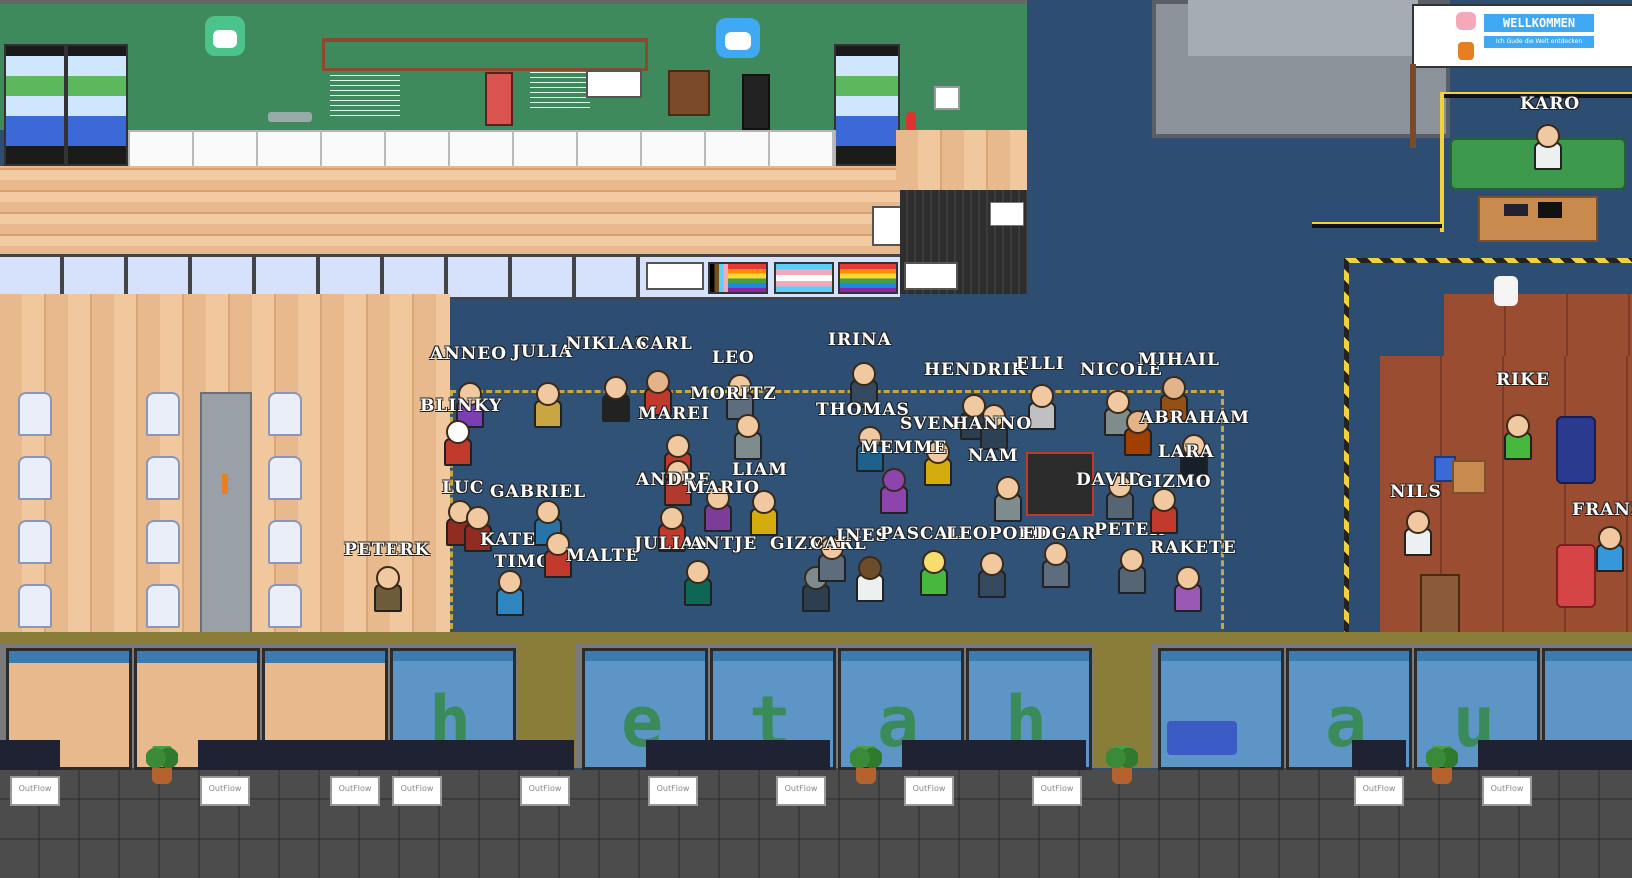 The height and width of the screenshot is (878, 1632). Describe the element at coordinates (1576, 450) in the screenshot. I see `blue-armchair` at that location.